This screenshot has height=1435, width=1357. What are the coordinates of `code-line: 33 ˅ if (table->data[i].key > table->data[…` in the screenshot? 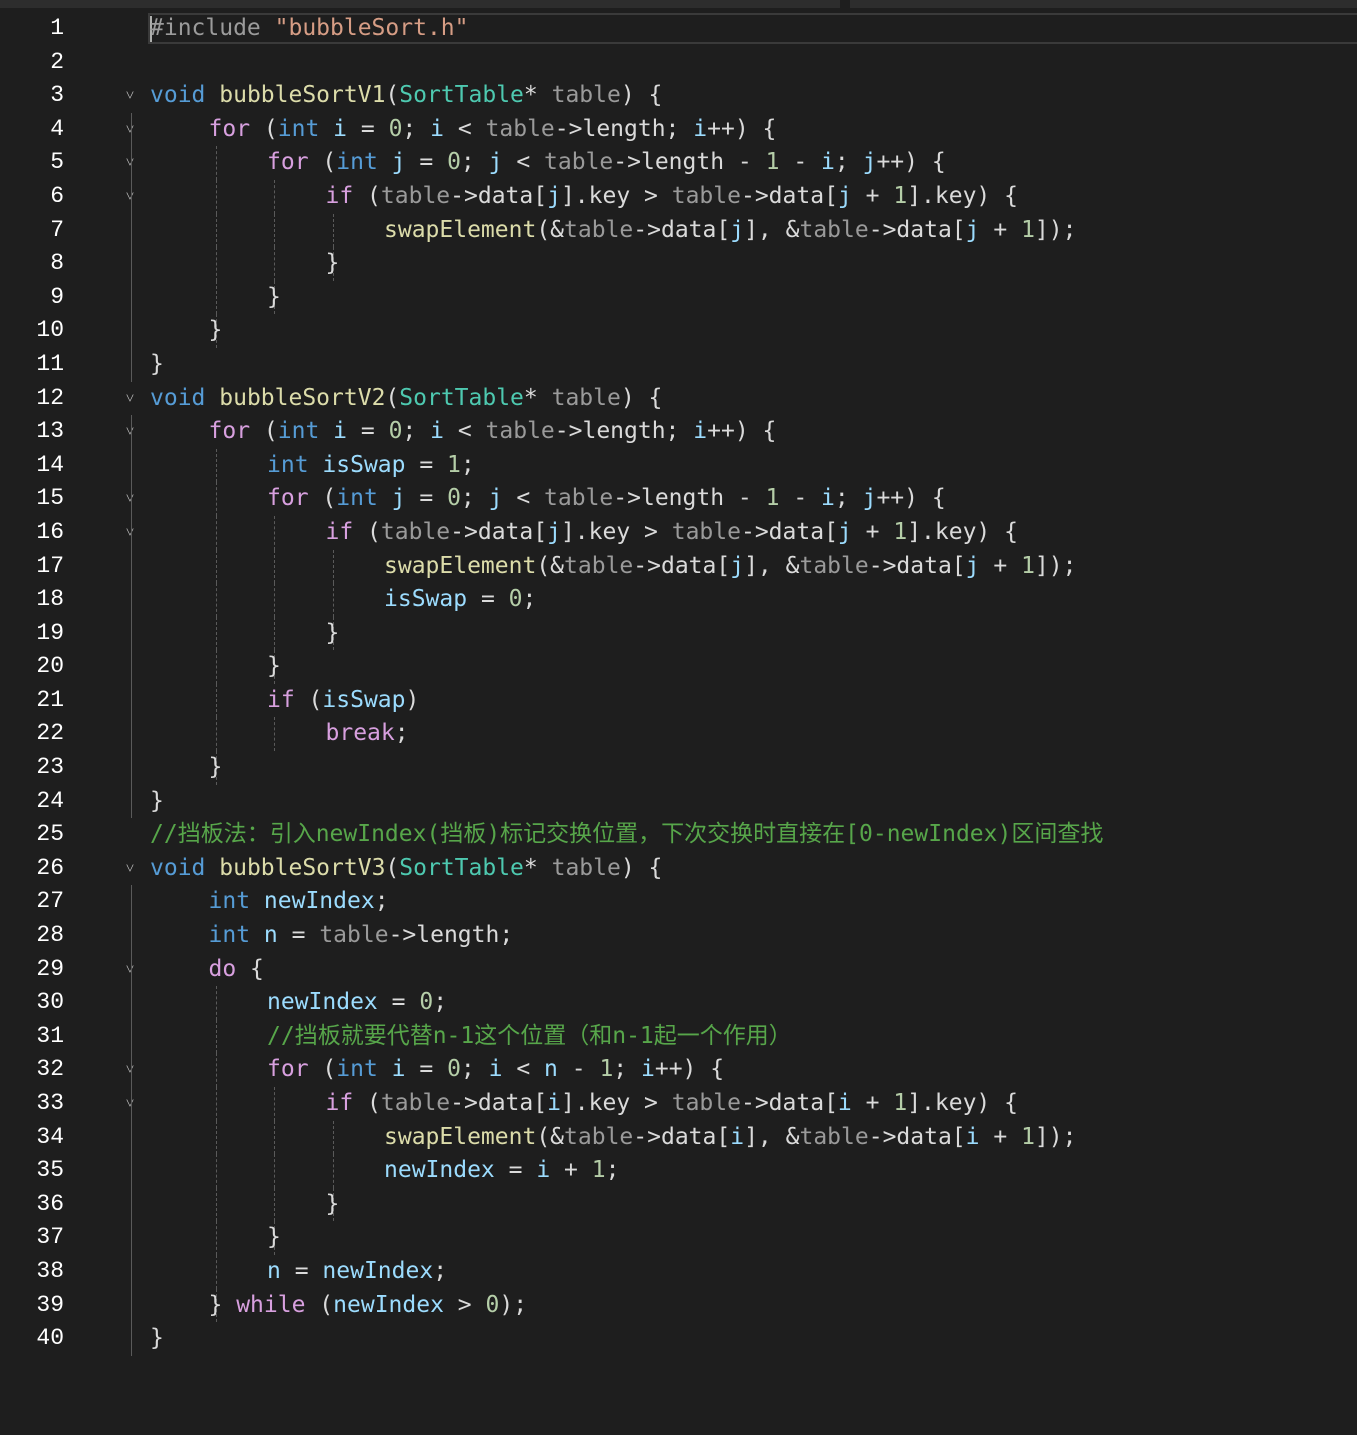 It's located at (678, 1104).